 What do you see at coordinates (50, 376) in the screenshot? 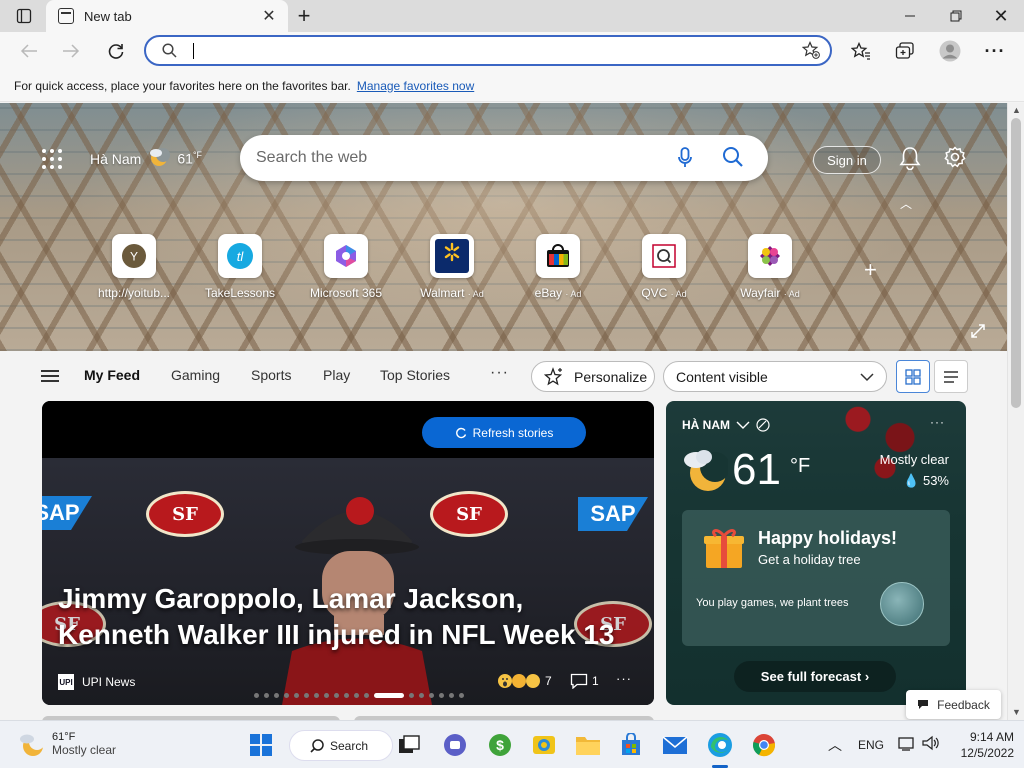
I see `hamburger-menu-icon` at bounding box center [50, 376].